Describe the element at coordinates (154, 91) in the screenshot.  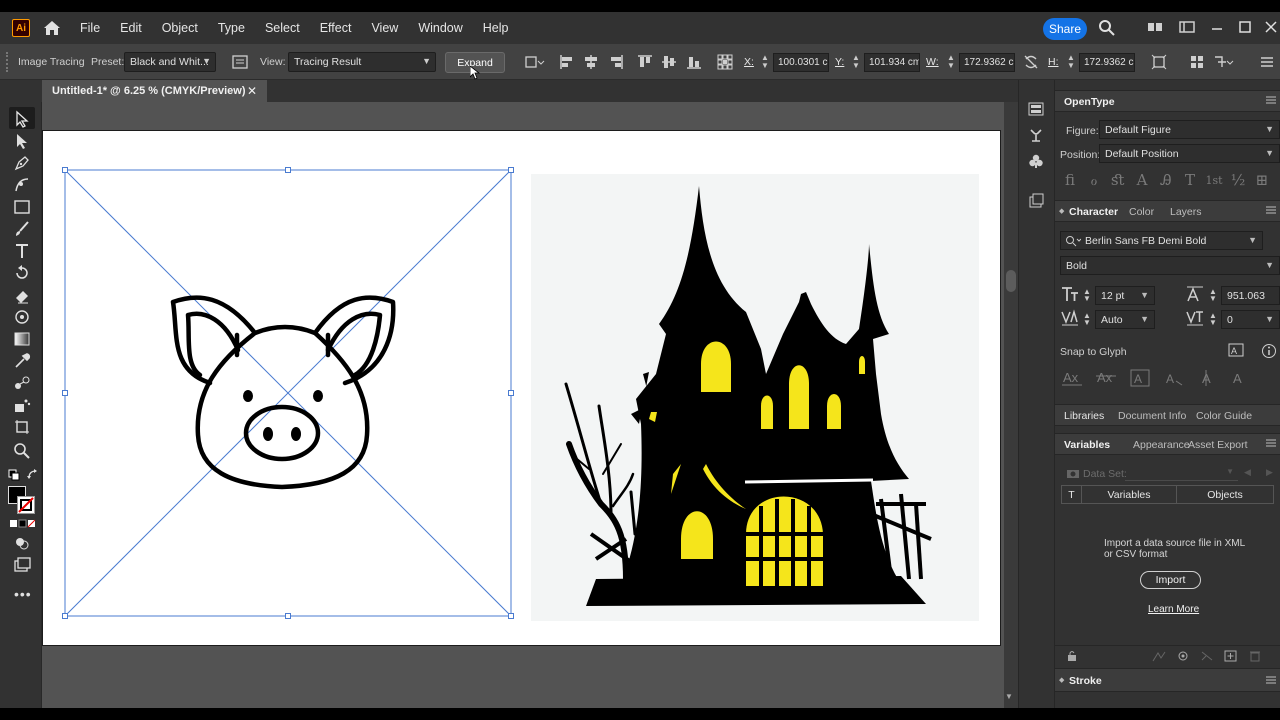
I see `document-tab: Untitled-1* @ 6.25 % (CMYK/Preview) ✕` at that location.